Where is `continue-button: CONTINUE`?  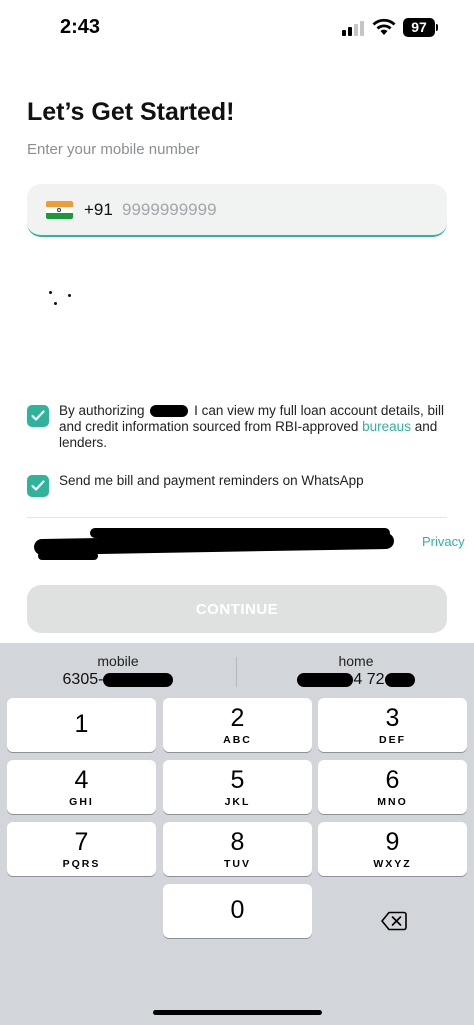 continue-button: CONTINUE is located at coordinates (237, 609).